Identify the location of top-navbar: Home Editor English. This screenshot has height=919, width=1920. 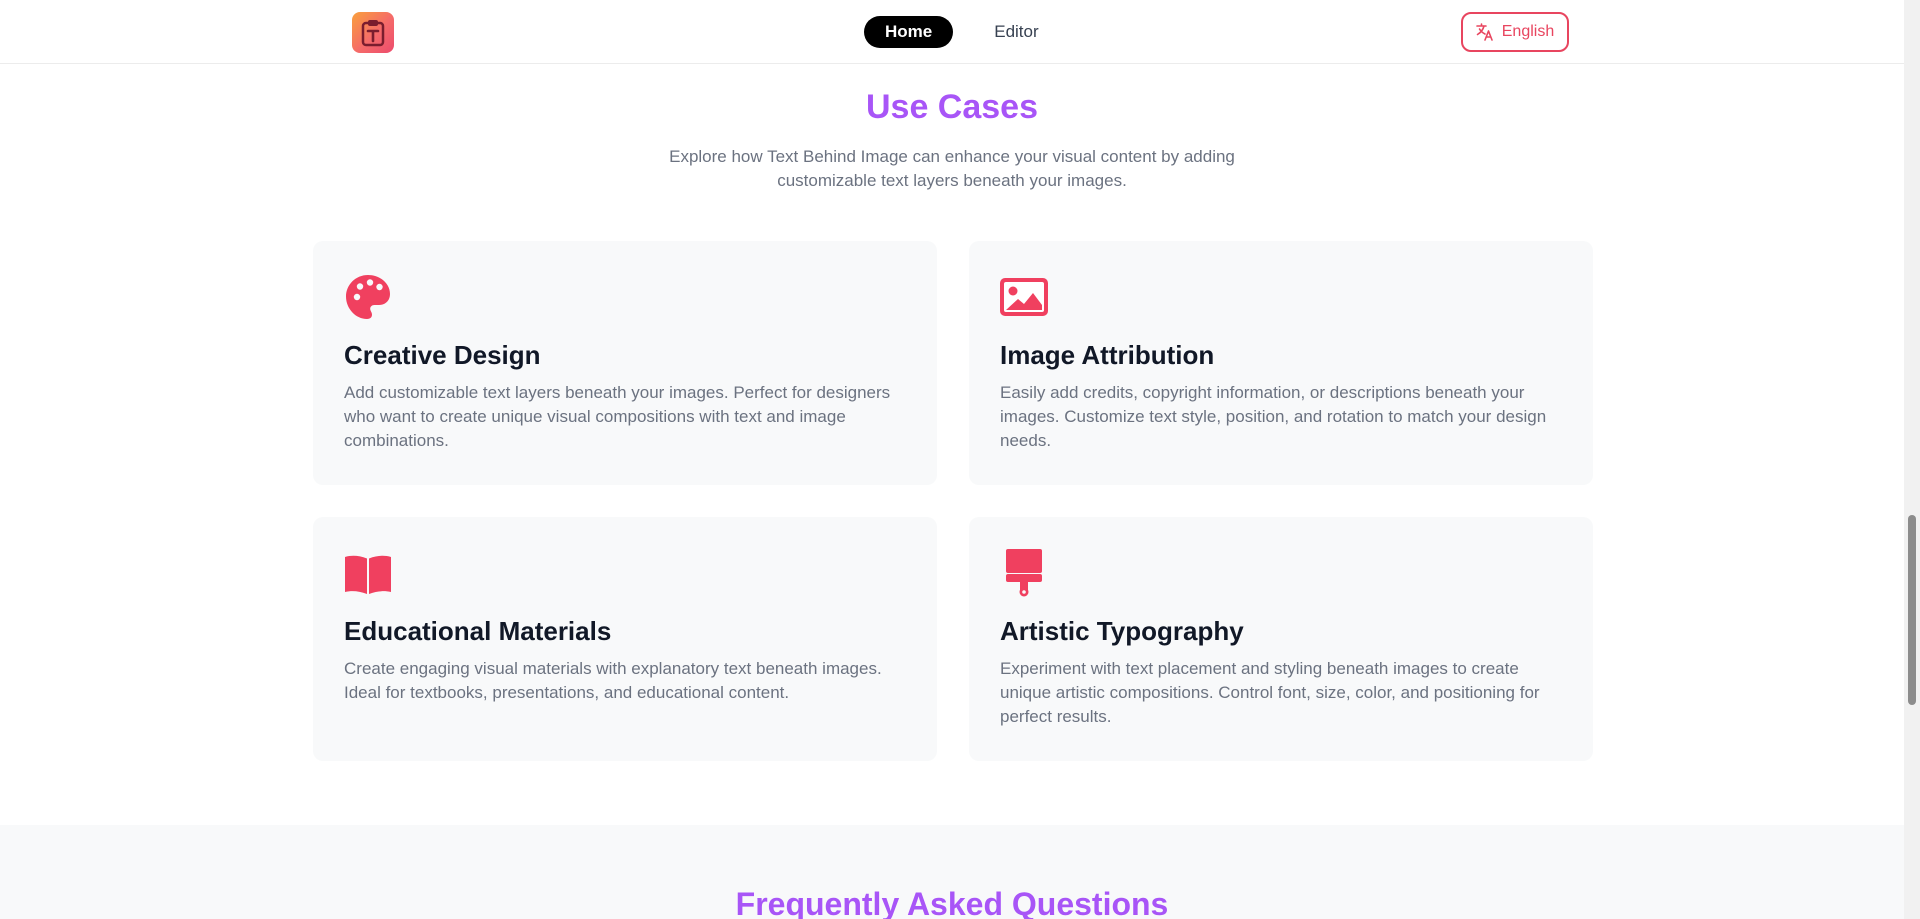
(952, 32).